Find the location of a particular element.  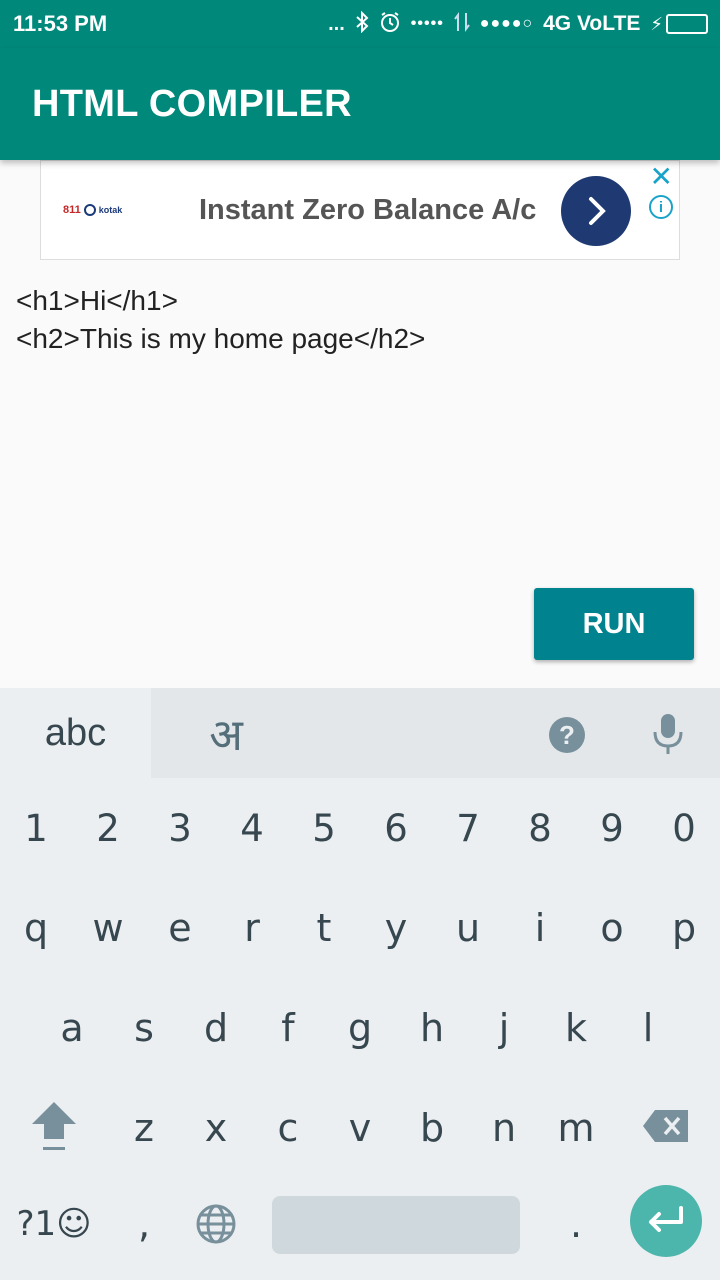

language-switch-key is located at coordinates (216, 1224).